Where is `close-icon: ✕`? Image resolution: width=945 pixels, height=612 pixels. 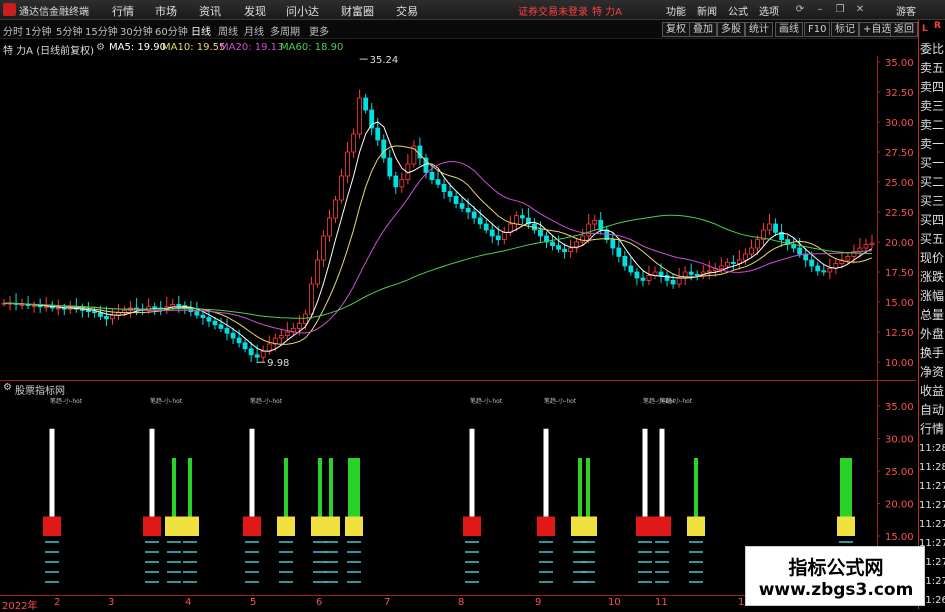
close-icon: ✕ is located at coordinates (860, 10).